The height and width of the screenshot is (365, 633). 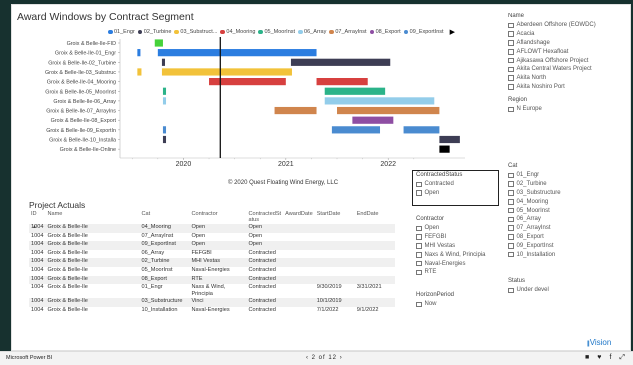 What do you see at coordinates (451, 263) in the screenshot?
I see `slicer-option: Naval-Energies` at bounding box center [451, 263].